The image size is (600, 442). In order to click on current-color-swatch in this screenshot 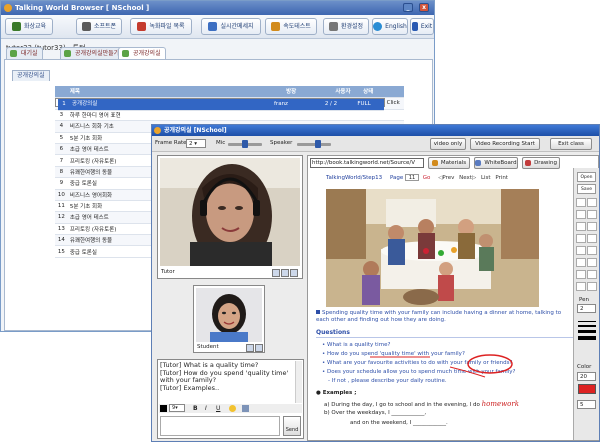, I will do `click(587, 389)`.